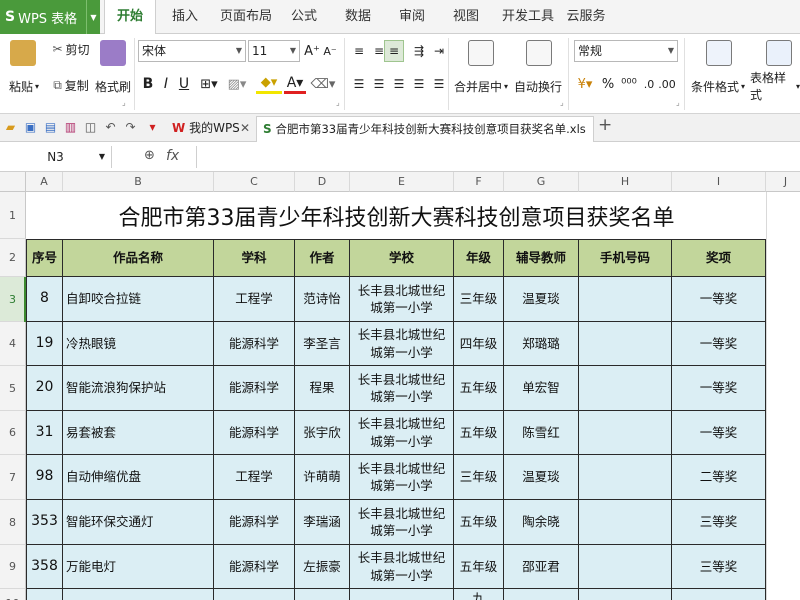 This screenshot has width=800, height=600. What do you see at coordinates (322, 477) in the screenshot?
I see `cell-author: 许萌萌` at bounding box center [322, 477].